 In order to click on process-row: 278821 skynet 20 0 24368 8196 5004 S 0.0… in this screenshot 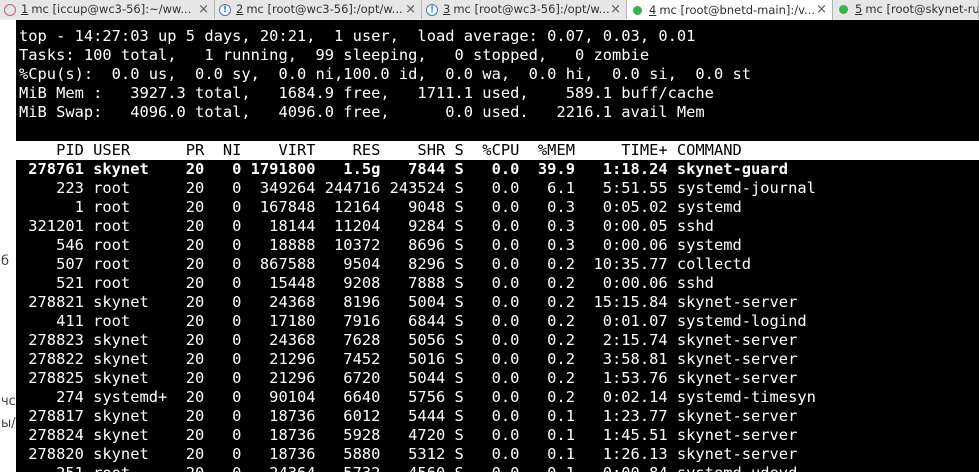, I will do `click(408, 302)`.